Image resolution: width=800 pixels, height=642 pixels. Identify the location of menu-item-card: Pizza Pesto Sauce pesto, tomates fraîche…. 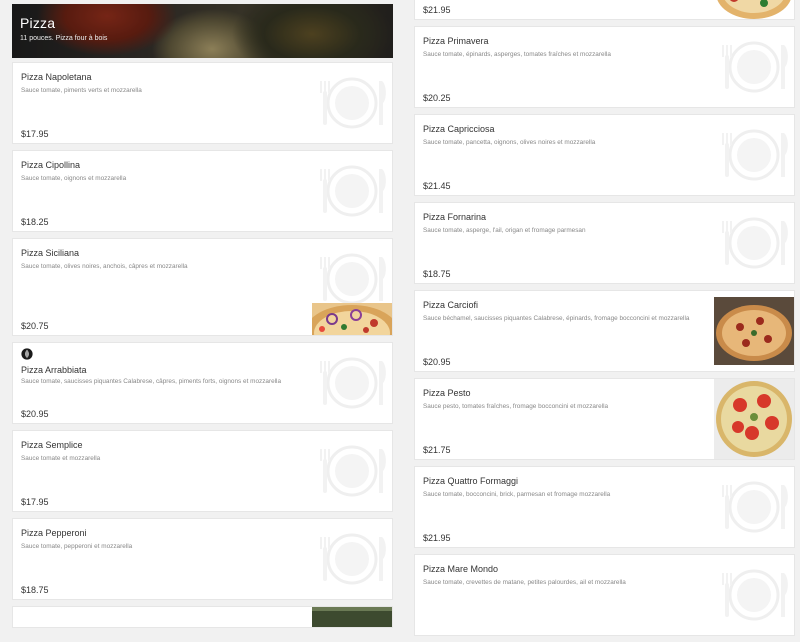
(604, 419).